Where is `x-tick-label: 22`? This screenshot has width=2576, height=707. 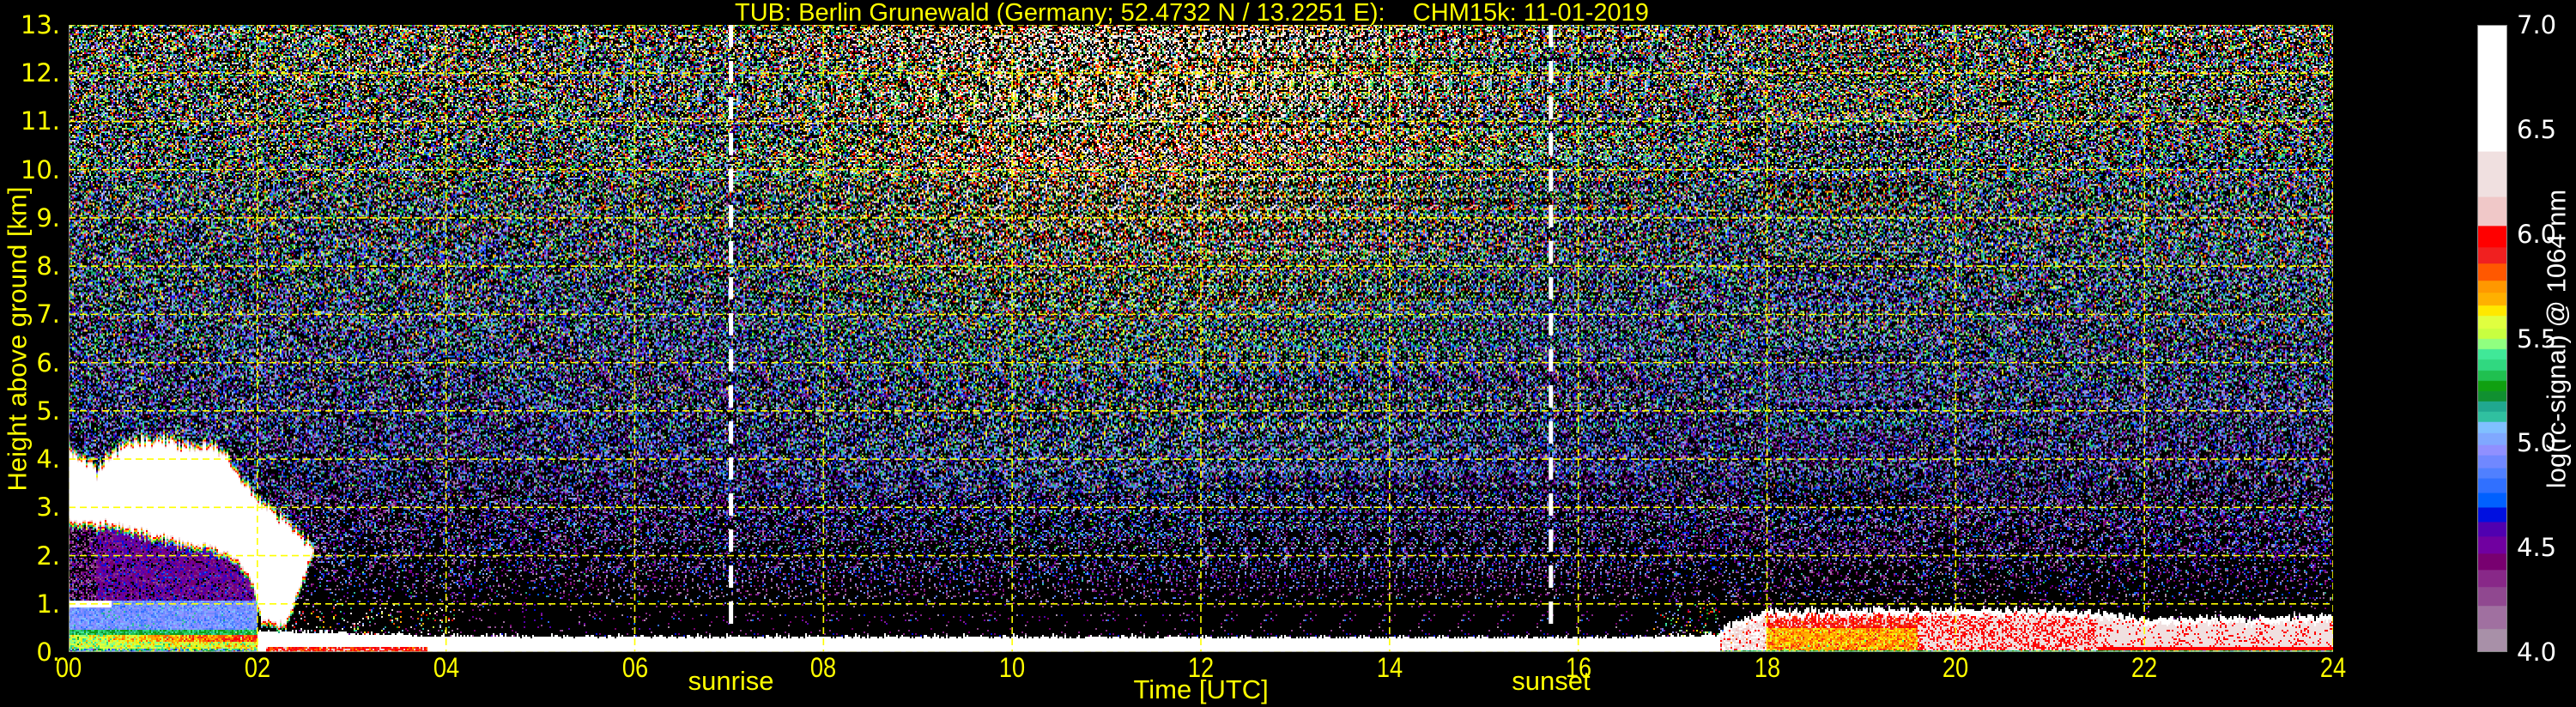 x-tick-label: 22 is located at coordinates (2144, 667).